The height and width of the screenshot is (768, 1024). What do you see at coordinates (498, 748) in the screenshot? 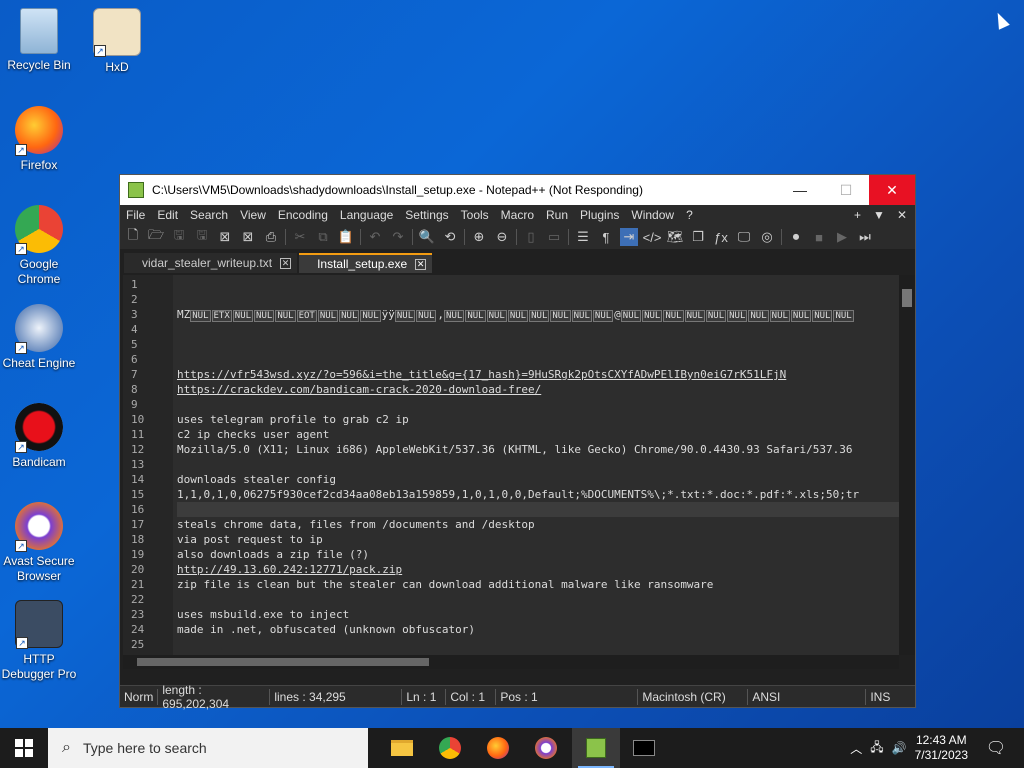
I see `taskbar-firefox` at bounding box center [498, 748].